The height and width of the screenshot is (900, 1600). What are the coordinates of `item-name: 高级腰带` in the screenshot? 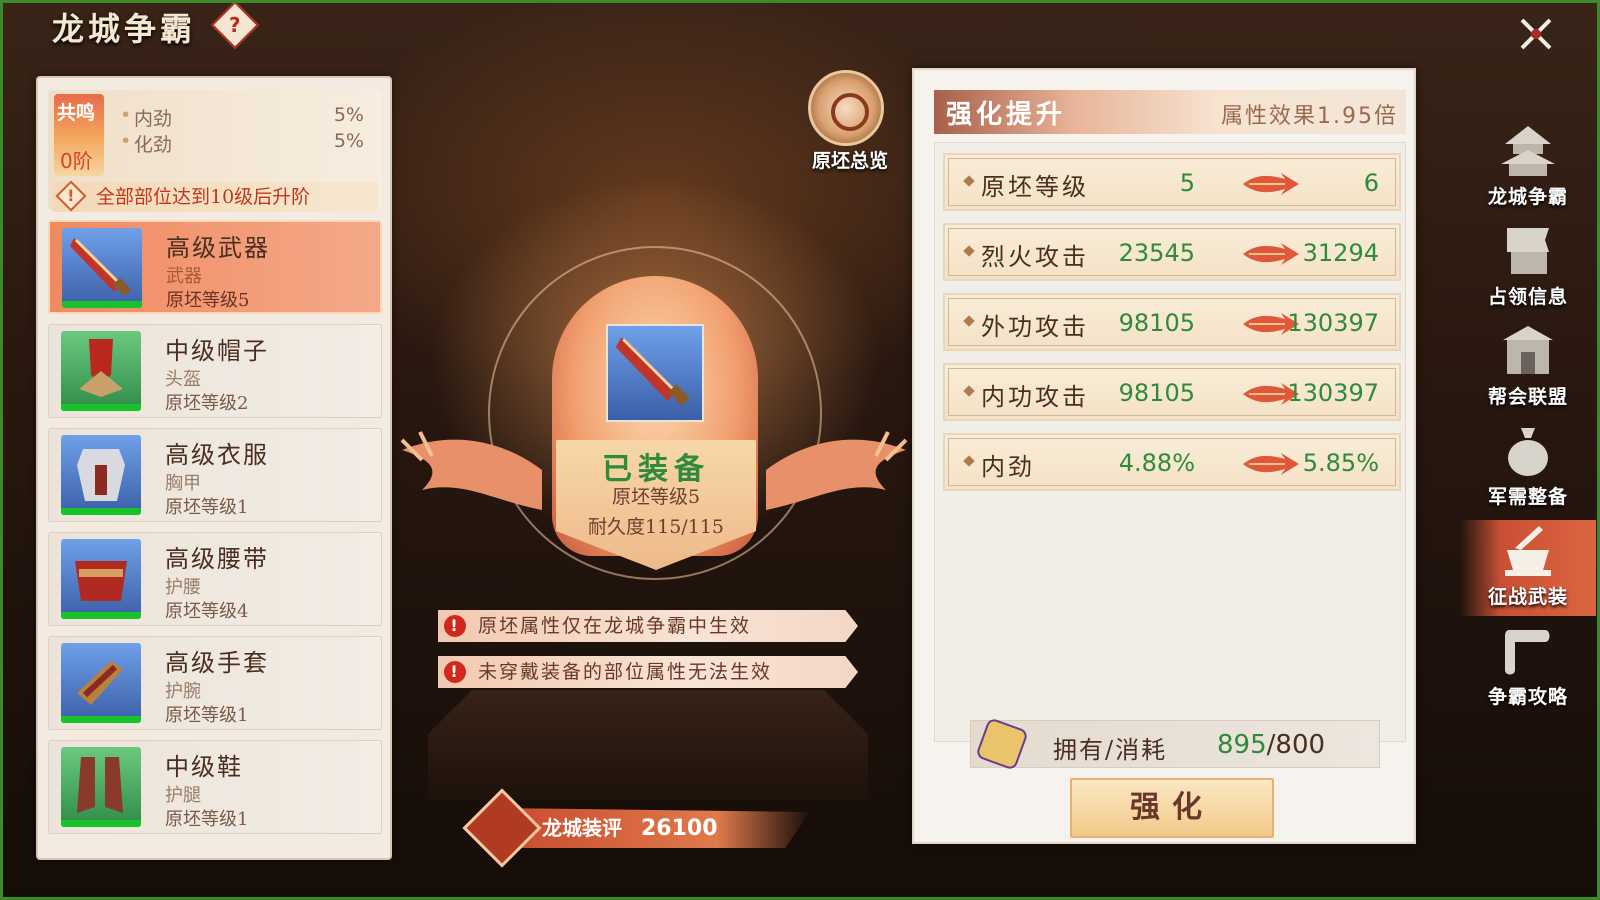 It's located at (217, 559).